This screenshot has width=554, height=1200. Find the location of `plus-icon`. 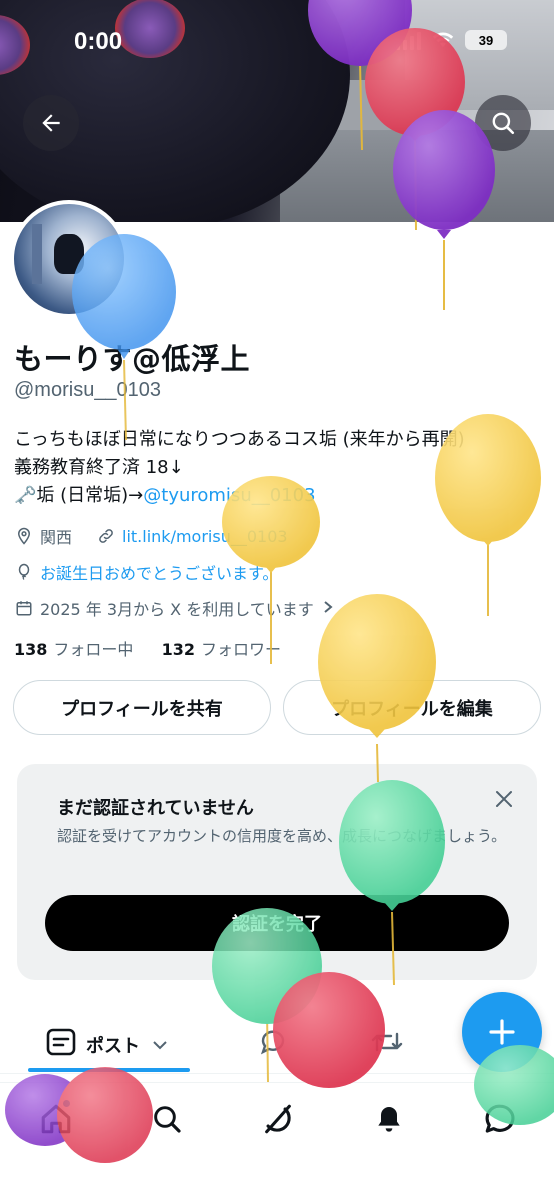

plus-icon is located at coordinates (502, 1032).